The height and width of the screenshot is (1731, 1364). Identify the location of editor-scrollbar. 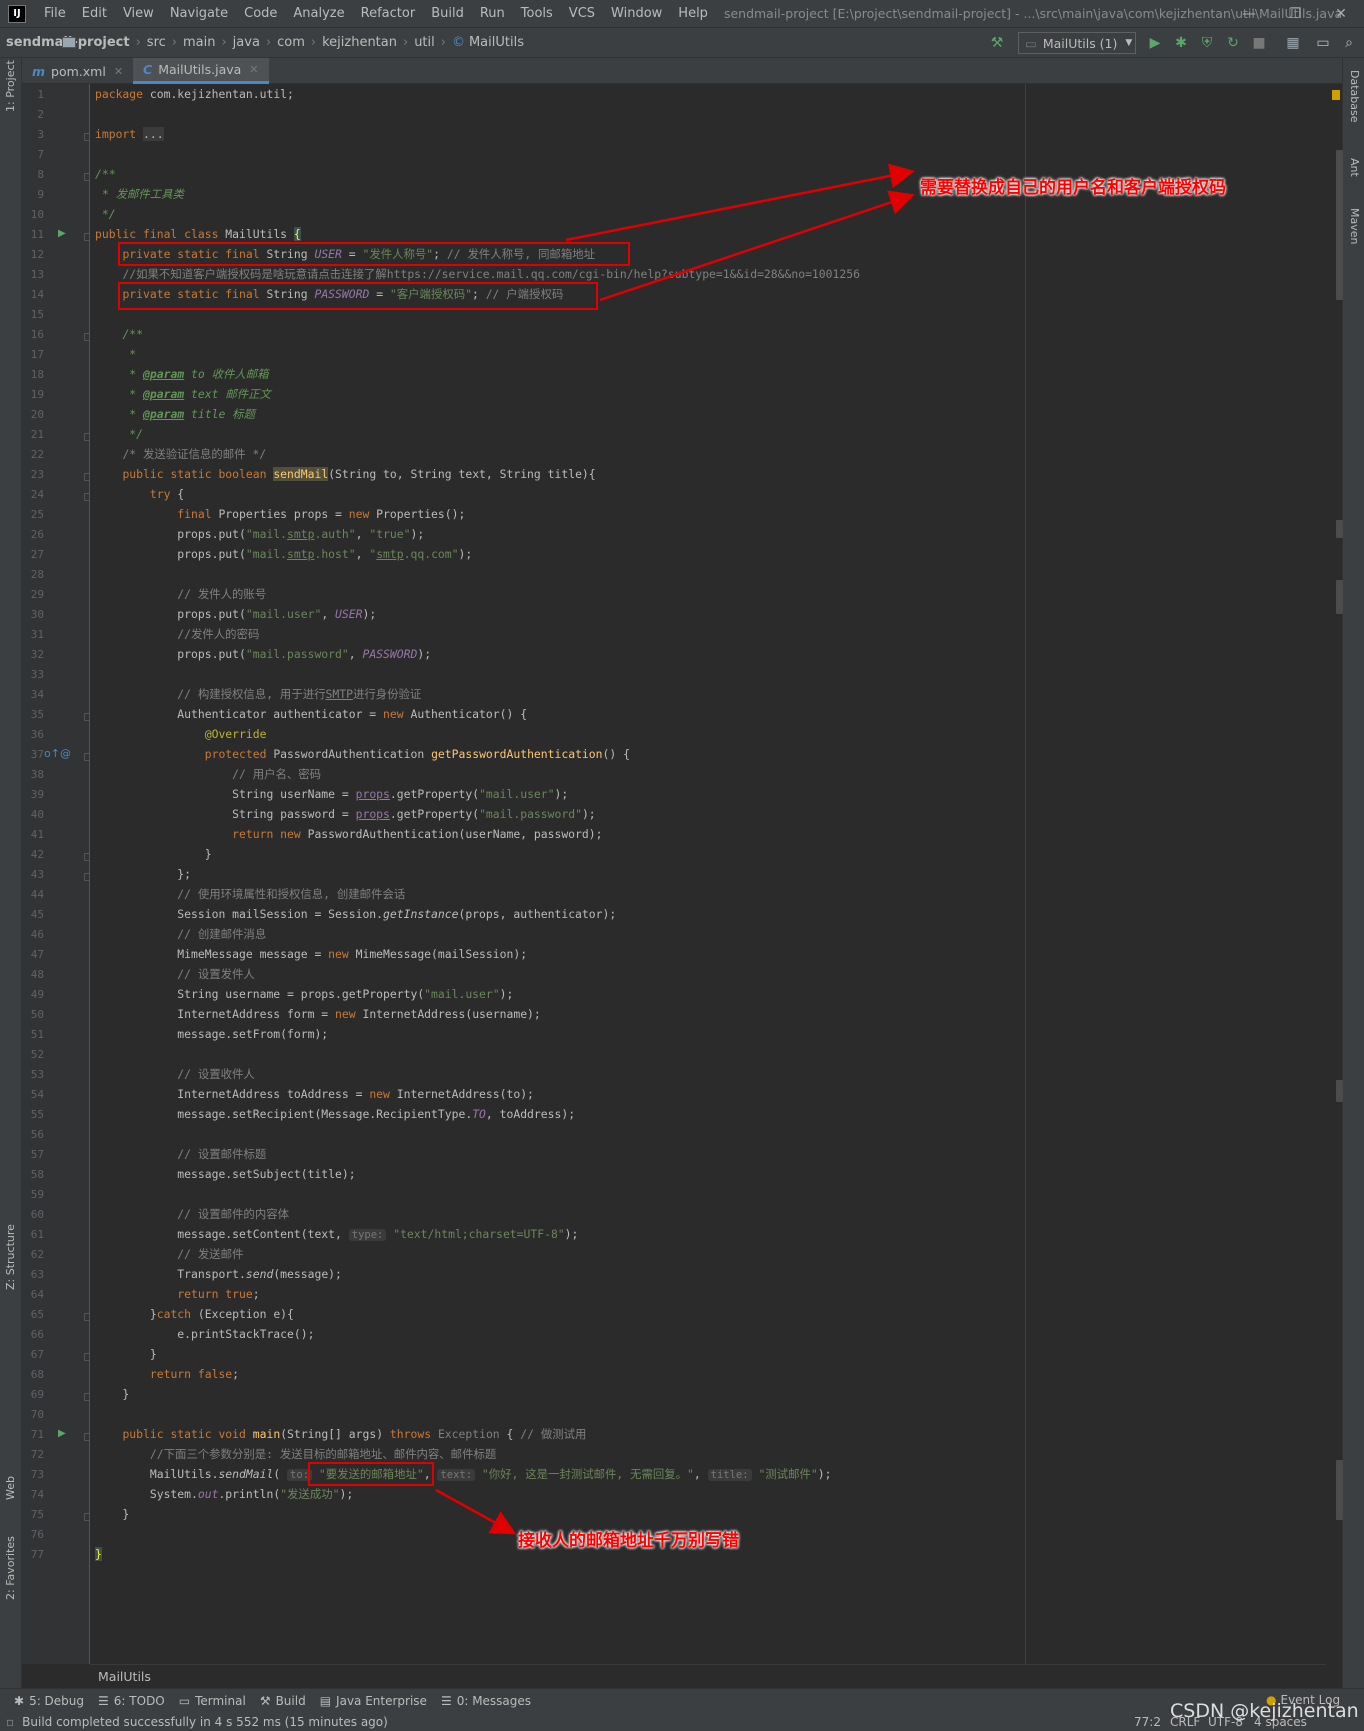
(1334, 874).